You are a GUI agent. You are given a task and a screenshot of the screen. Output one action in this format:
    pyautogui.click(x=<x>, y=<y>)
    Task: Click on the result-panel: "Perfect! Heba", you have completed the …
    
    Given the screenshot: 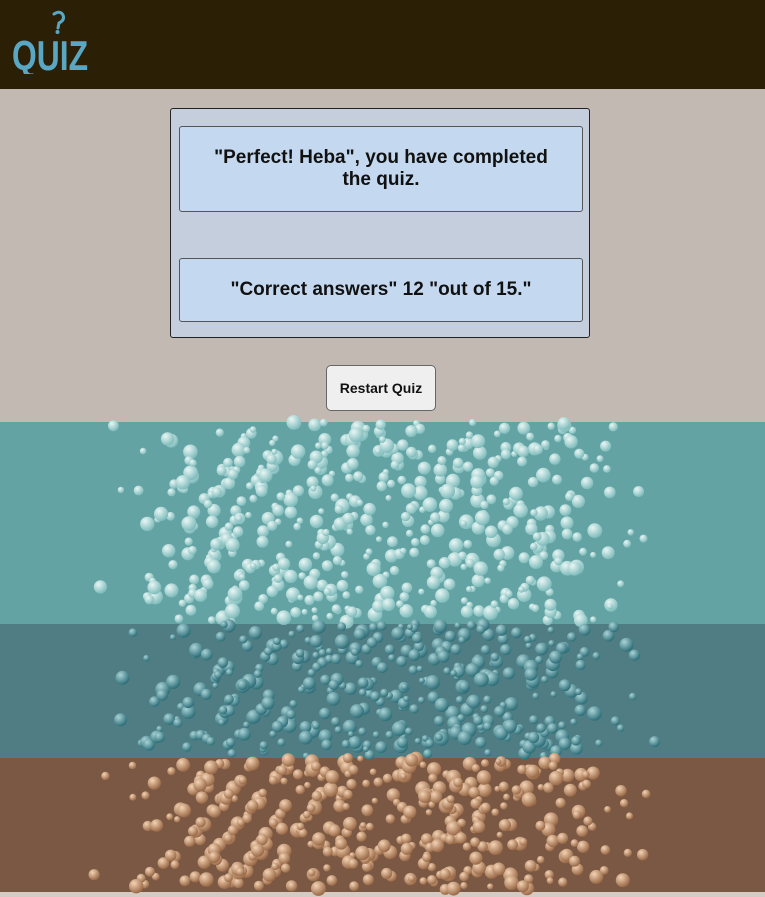 What is the action you would take?
    pyautogui.click(x=380, y=223)
    